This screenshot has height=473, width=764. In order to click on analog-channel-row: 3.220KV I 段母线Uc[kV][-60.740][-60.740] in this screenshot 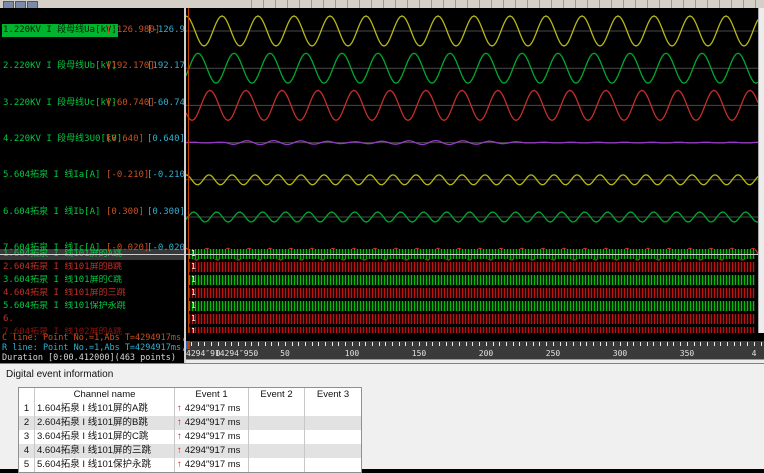, I will do `click(92, 103)`.